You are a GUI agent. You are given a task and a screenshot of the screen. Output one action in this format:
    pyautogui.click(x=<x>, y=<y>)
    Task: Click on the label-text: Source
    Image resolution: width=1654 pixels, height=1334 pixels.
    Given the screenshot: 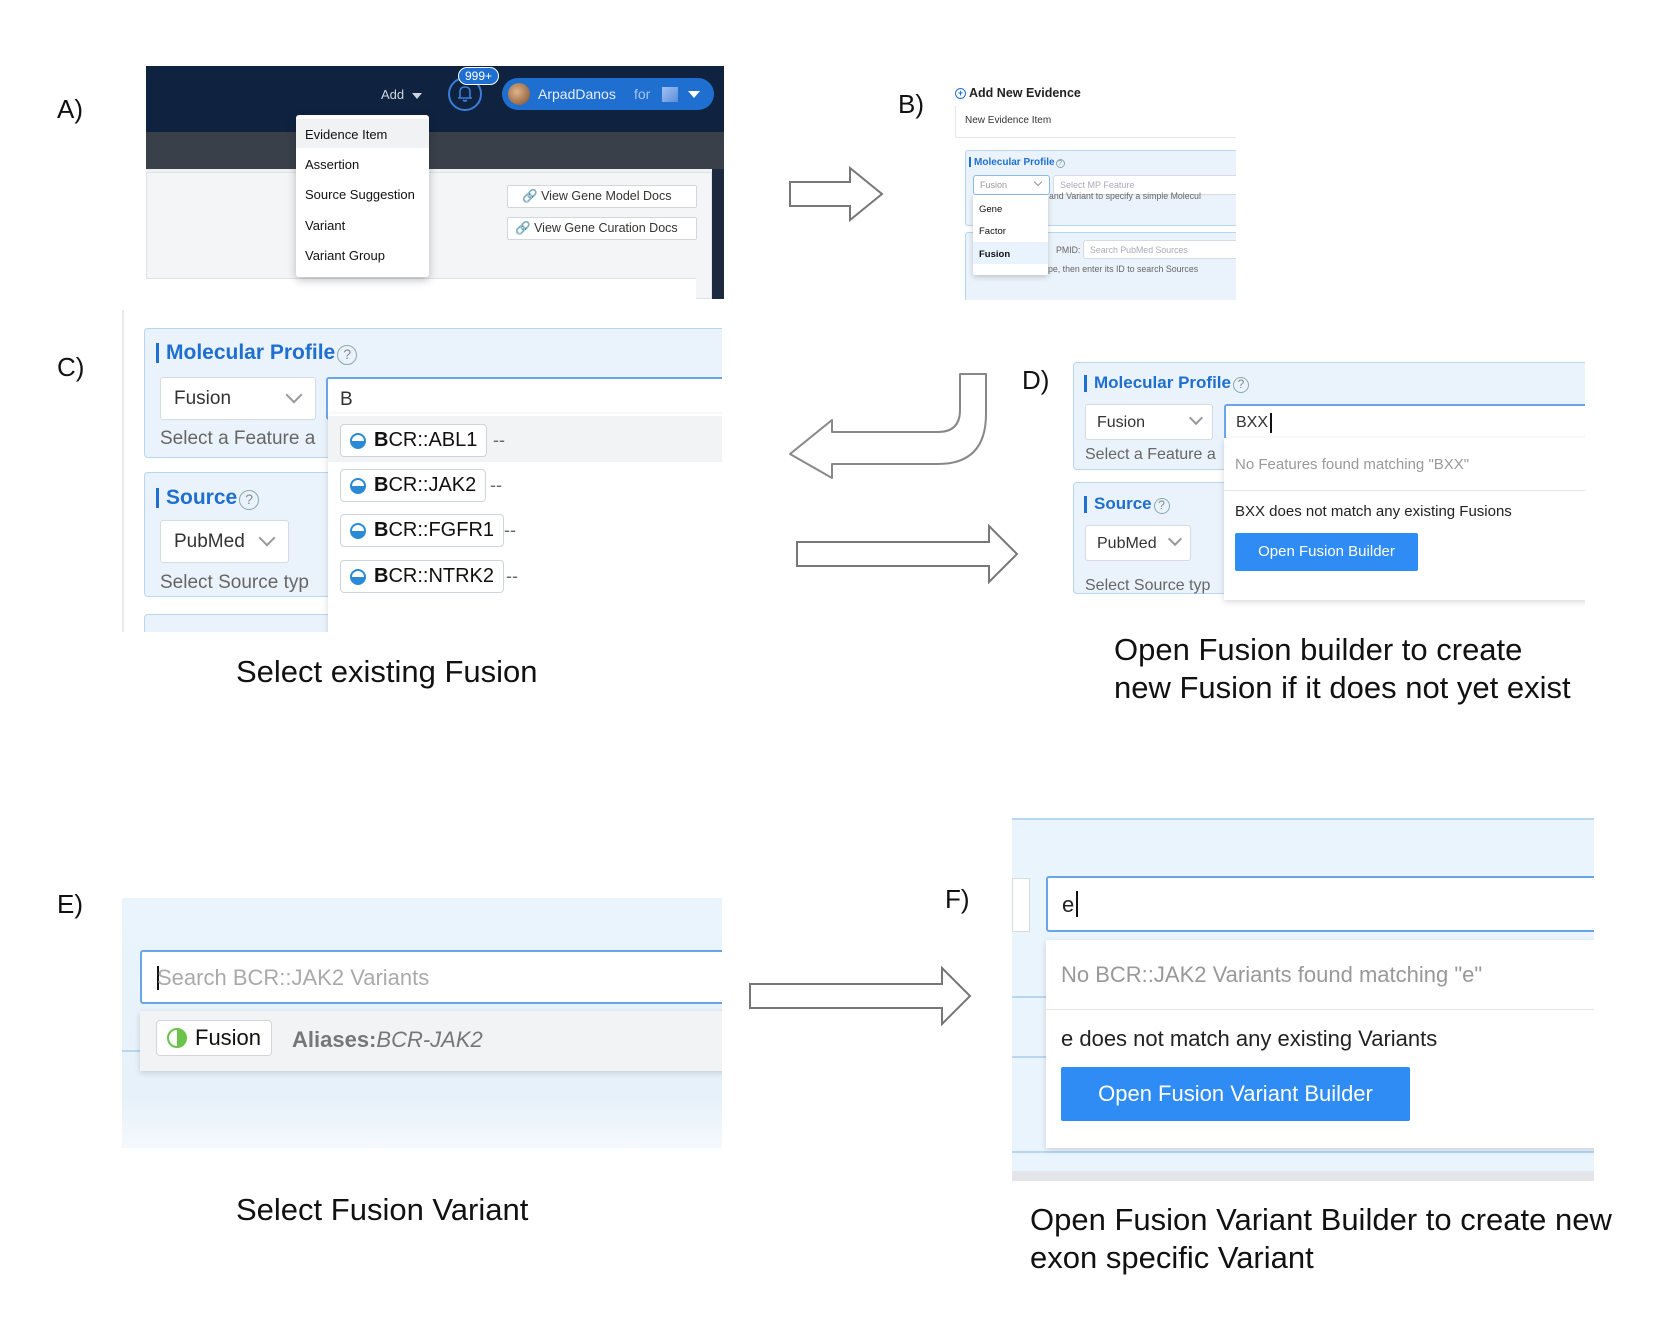 What is the action you would take?
    pyautogui.click(x=202, y=497)
    